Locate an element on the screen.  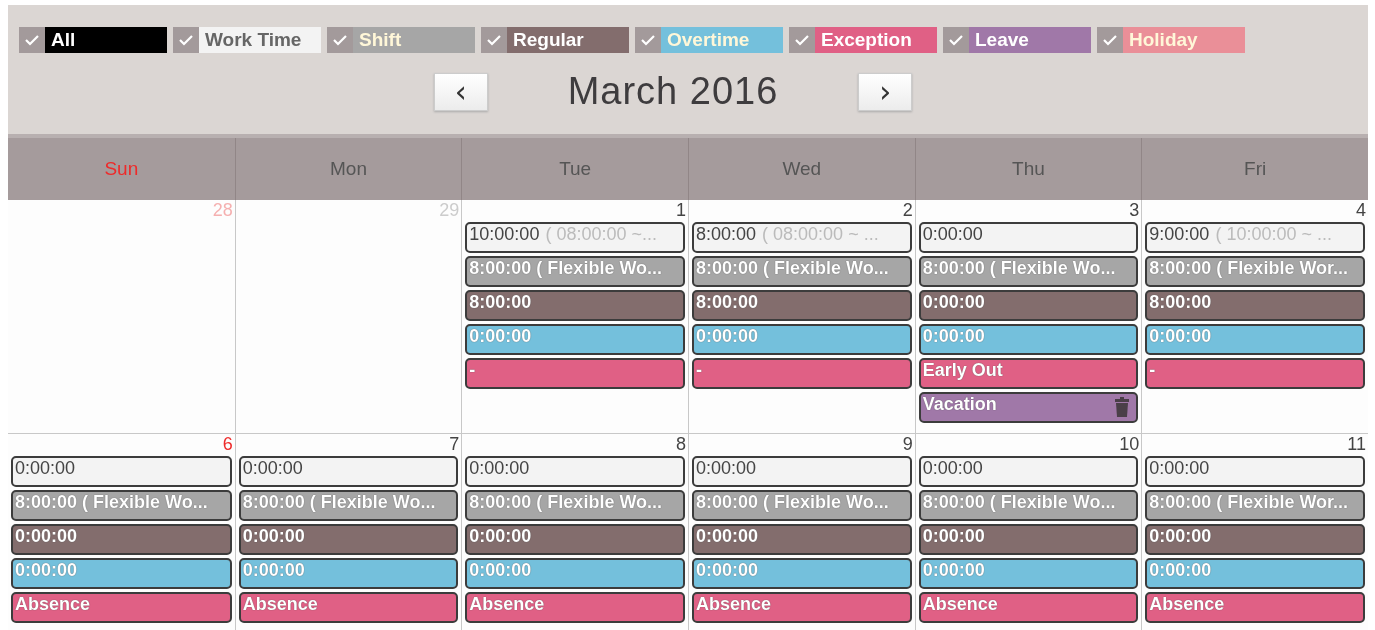
leave-entry: Vacation is located at coordinates (1028, 407).